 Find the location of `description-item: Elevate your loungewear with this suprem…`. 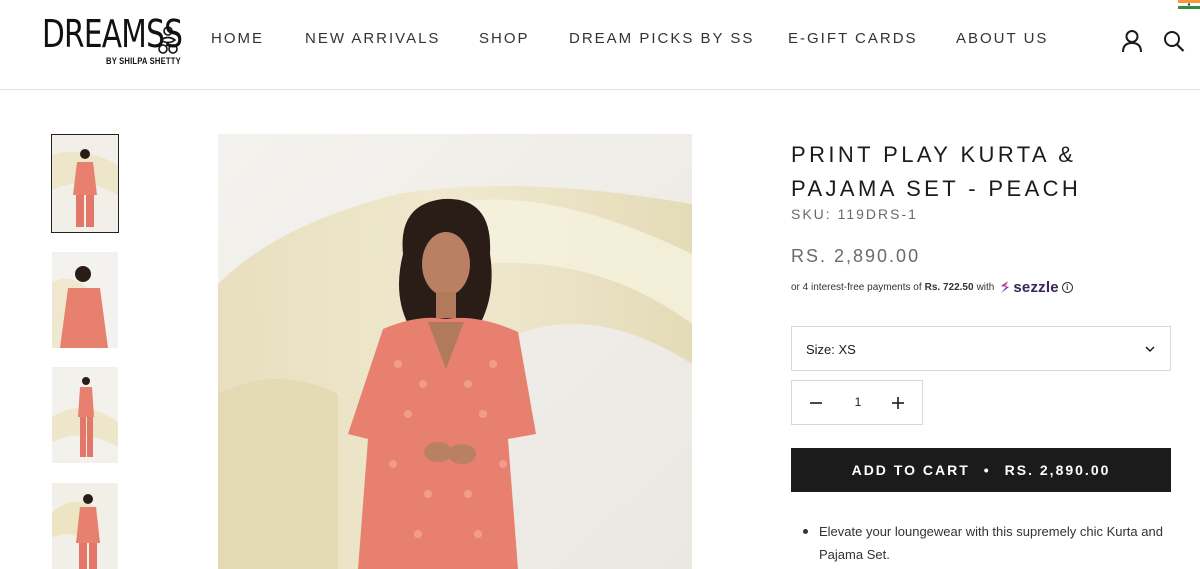

description-item: Elevate your loungewear with this suprem… is located at coordinates (991, 543).